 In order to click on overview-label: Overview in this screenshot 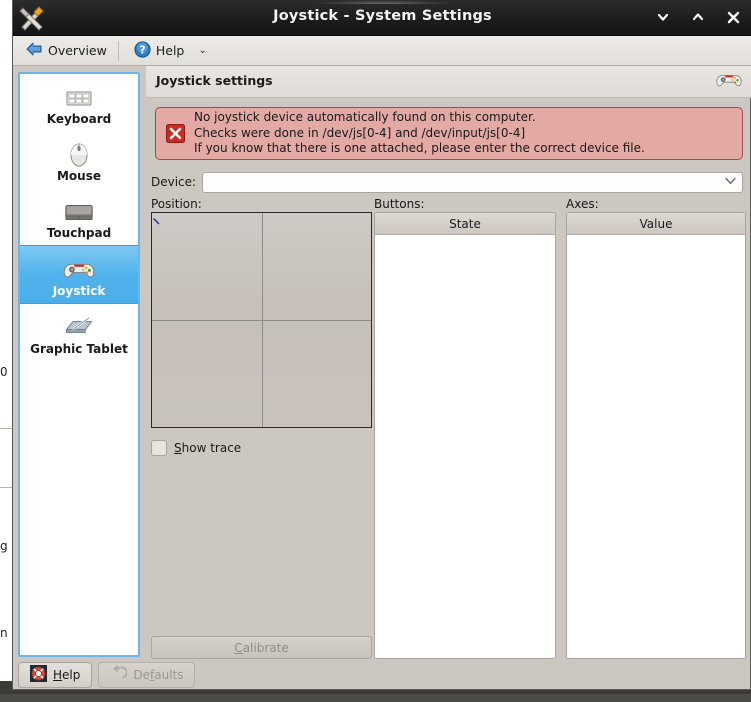, I will do `click(77, 50)`.